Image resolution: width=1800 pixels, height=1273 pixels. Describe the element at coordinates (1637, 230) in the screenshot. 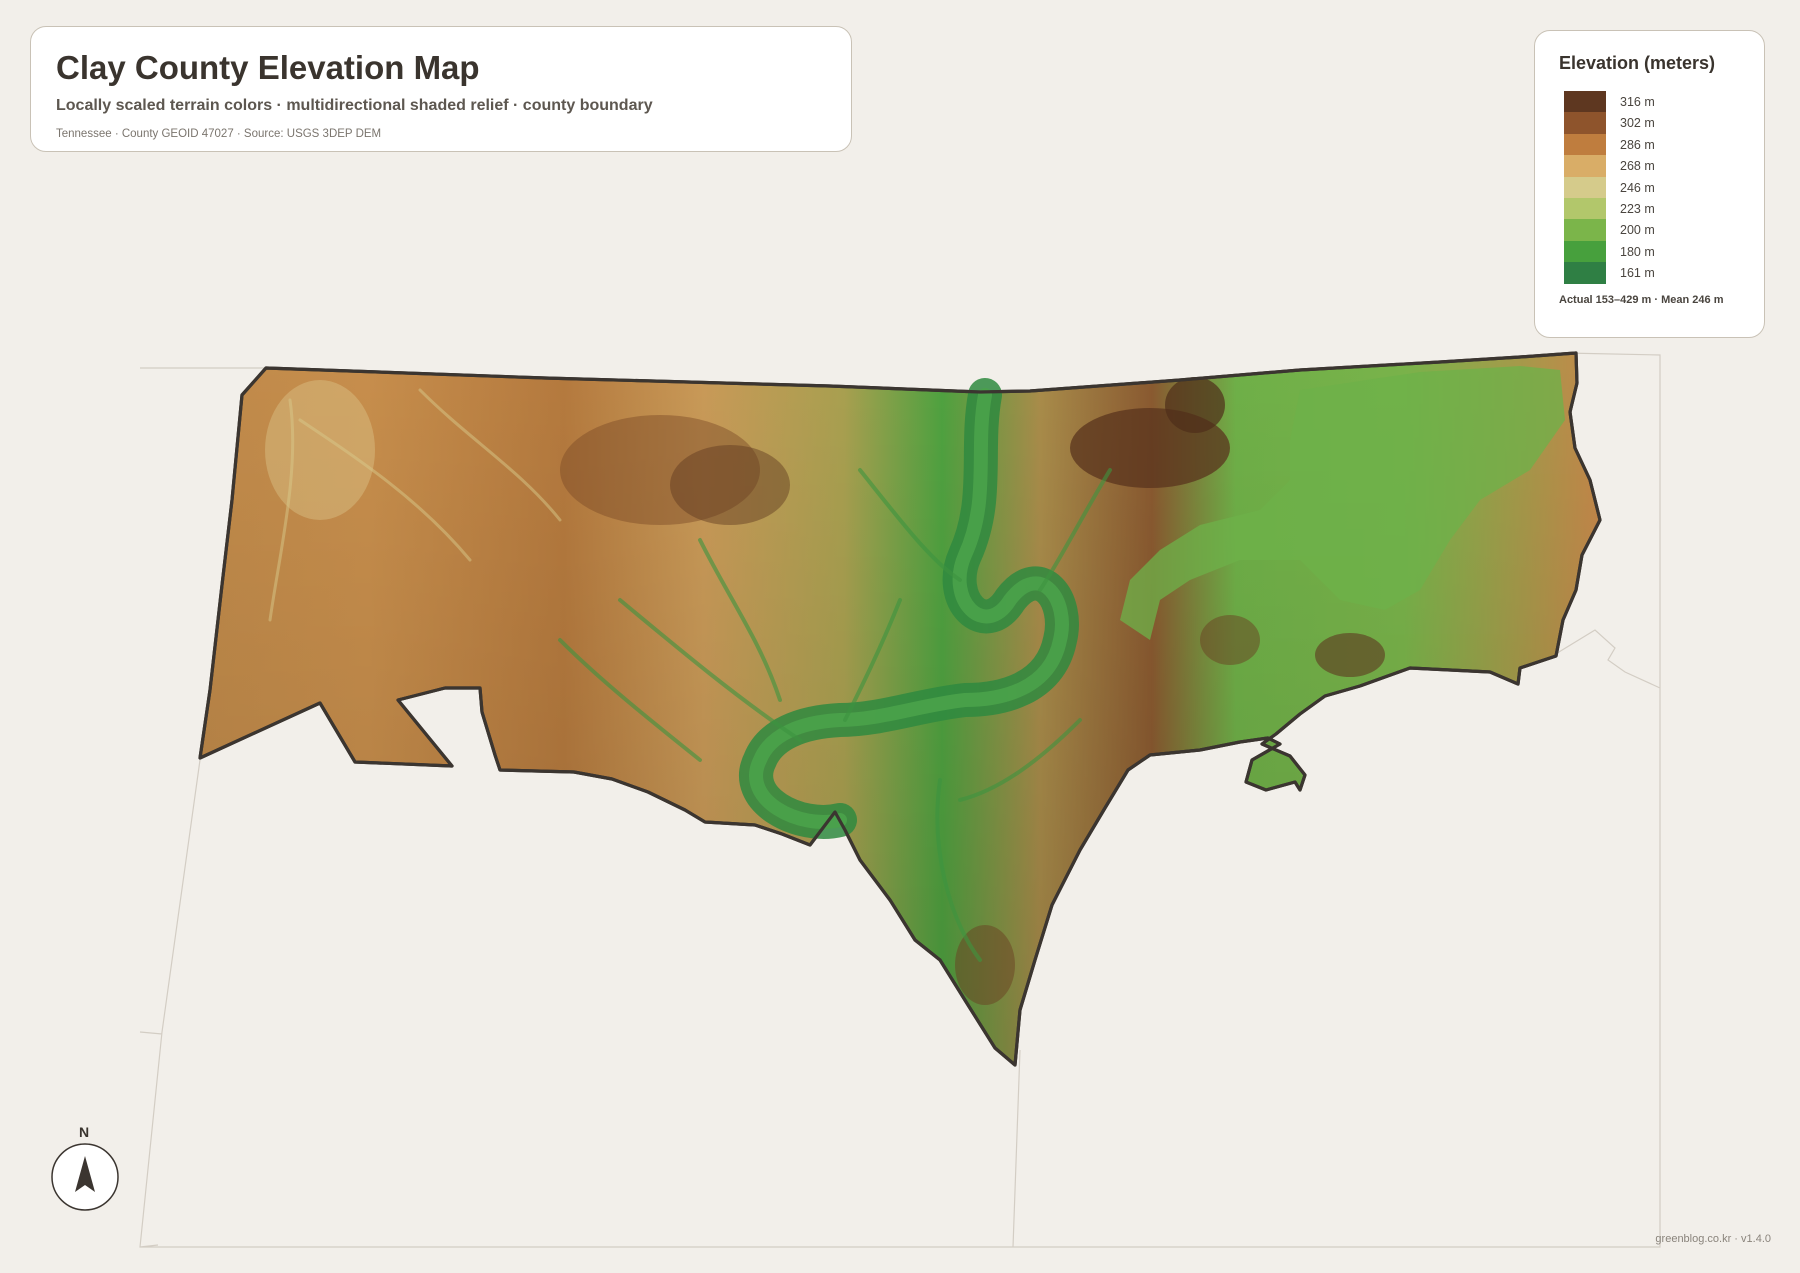

I see `legend-label: 200 m` at that location.